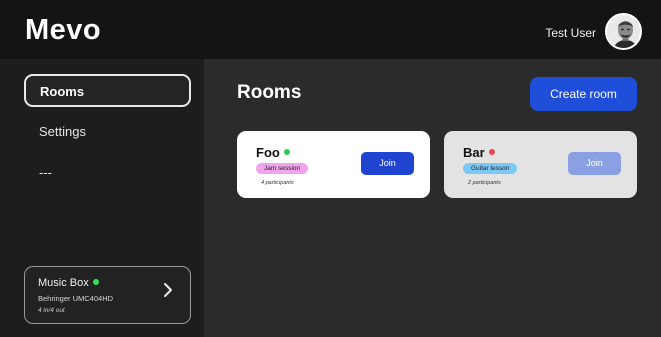  I want to click on room-participants: 4 participants, so click(277, 183).